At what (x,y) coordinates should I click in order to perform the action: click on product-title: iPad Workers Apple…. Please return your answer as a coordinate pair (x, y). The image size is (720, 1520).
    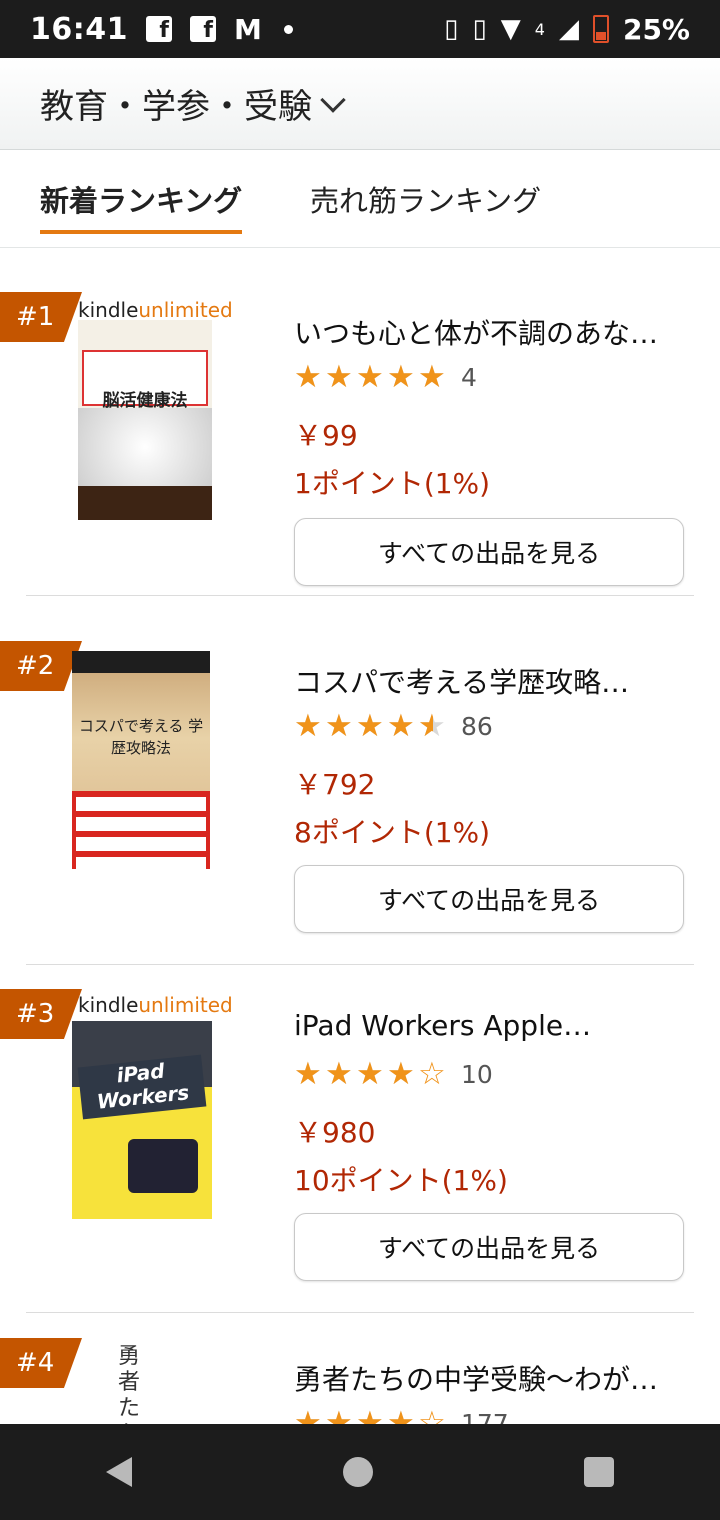
    Looking at the image, I should click on (494, 1025).